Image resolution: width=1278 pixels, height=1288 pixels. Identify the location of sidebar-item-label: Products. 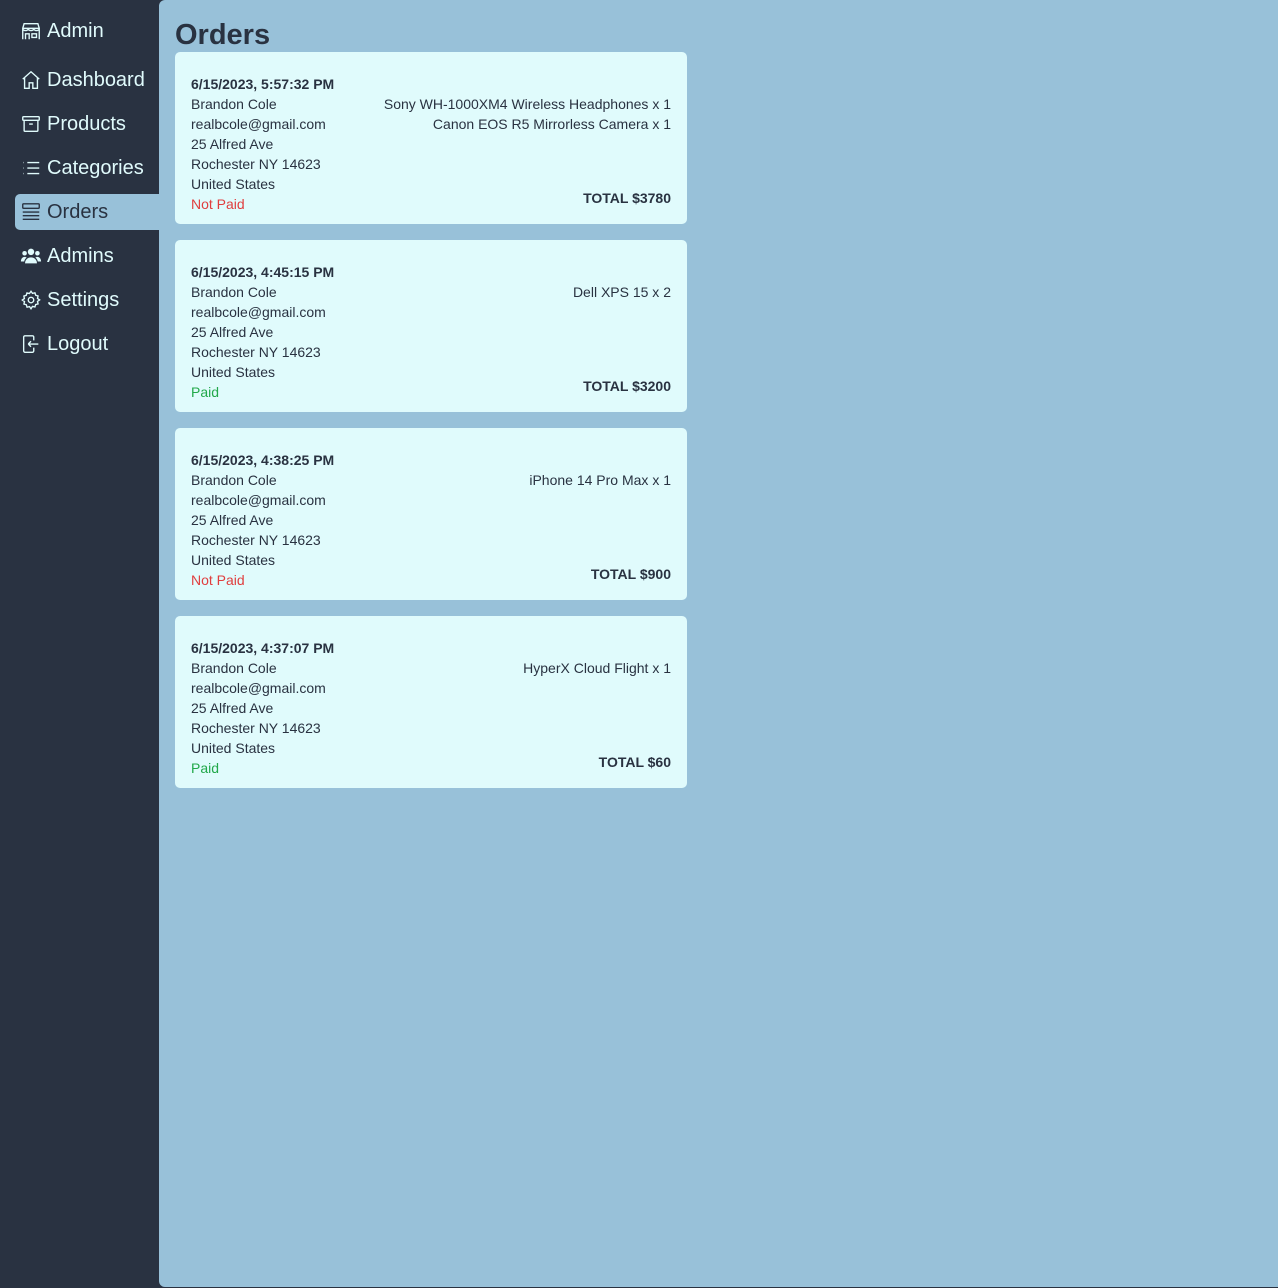
(86, 123).